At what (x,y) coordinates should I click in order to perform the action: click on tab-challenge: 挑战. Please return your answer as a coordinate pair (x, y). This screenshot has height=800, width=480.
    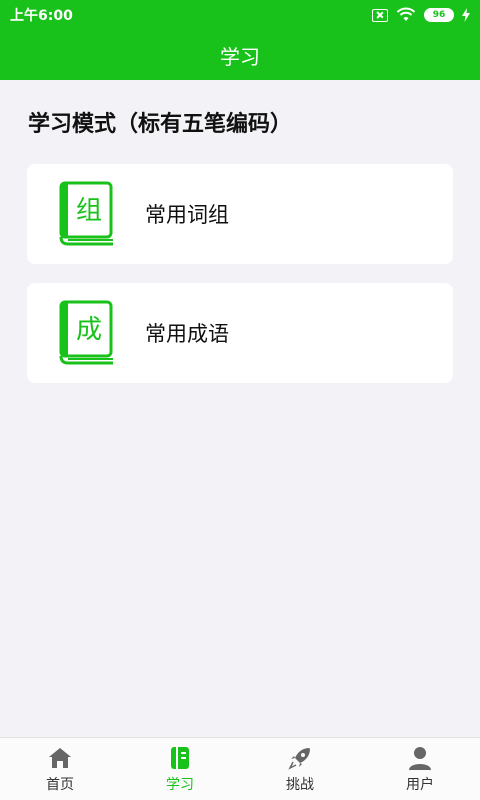
    Looking at the image, I should click on (300, 769).